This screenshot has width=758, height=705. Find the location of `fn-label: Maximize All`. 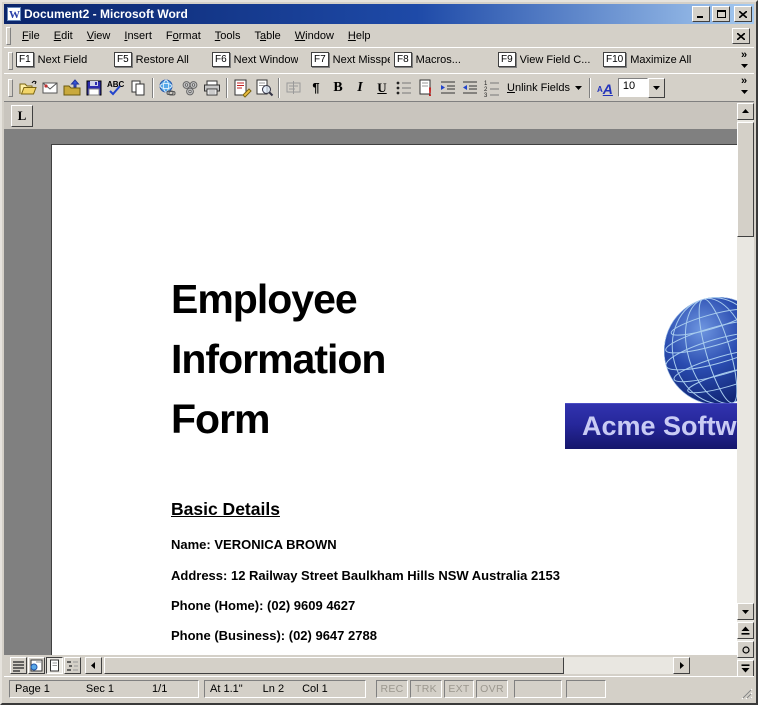

fn-label: Maximize All is located at coordinates (661, 59).